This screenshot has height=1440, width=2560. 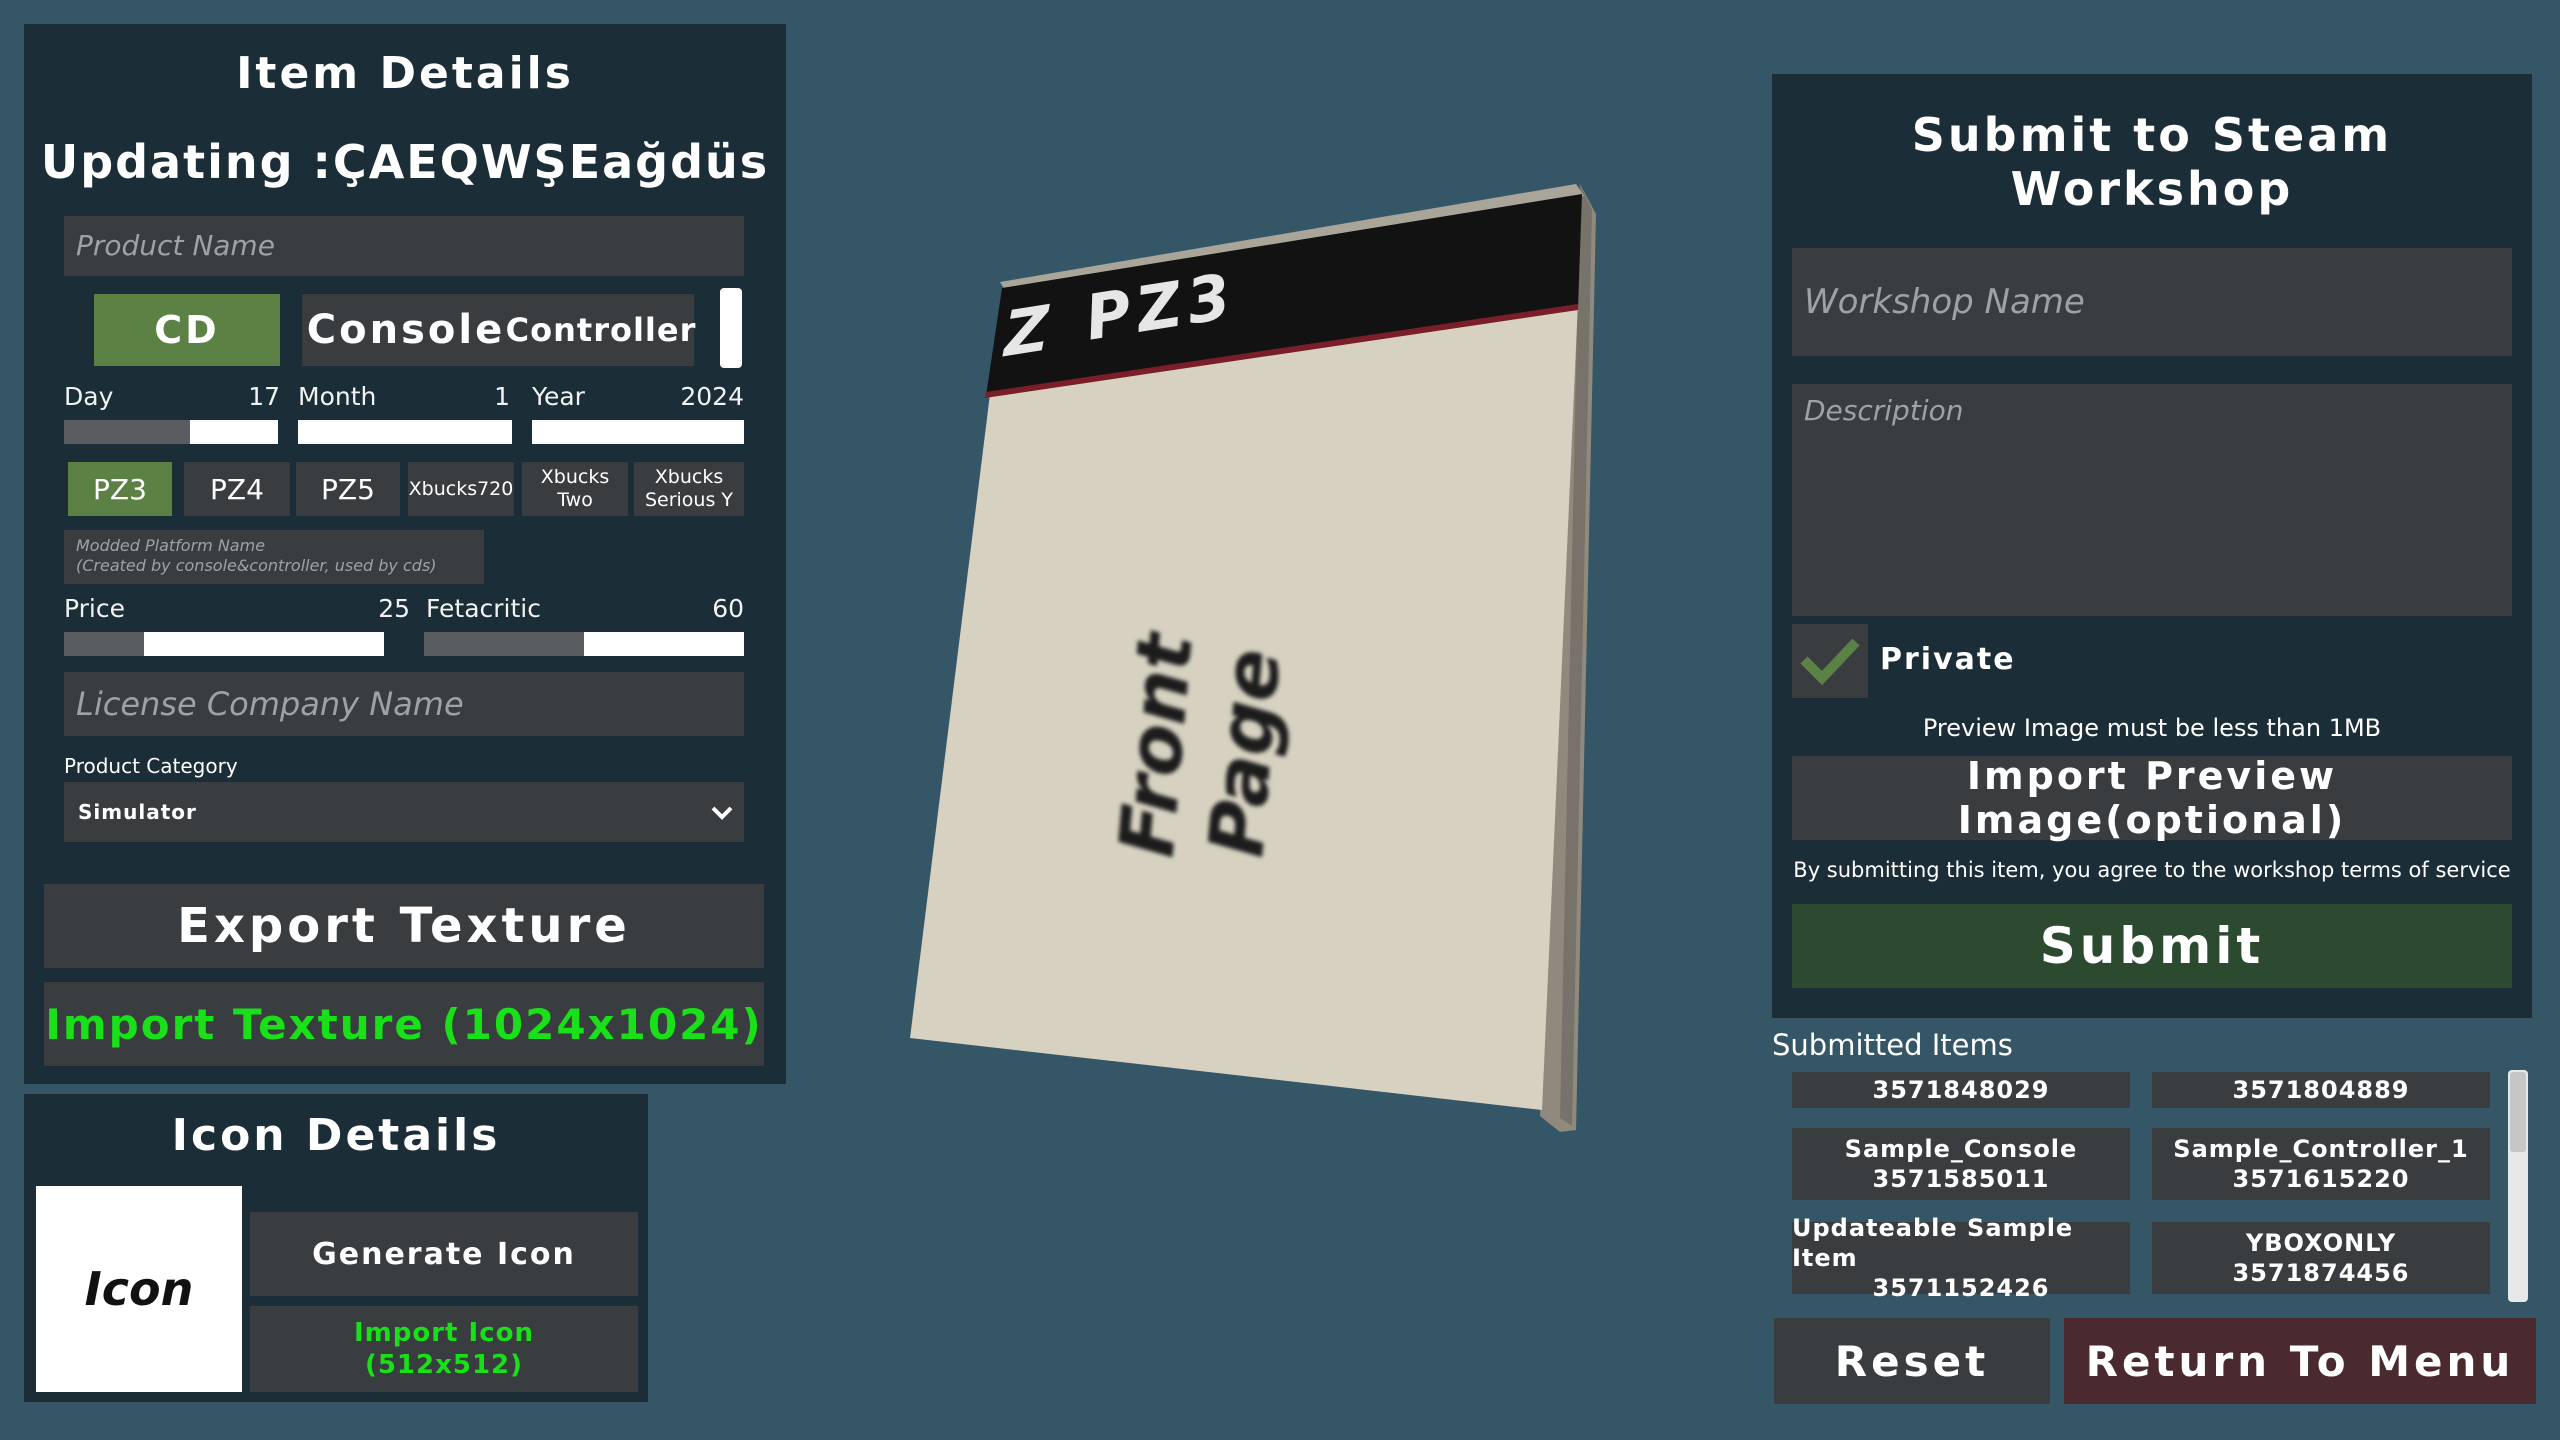 I want to click on submitted-item: 3571848029, so click(x=1961, y=1090).